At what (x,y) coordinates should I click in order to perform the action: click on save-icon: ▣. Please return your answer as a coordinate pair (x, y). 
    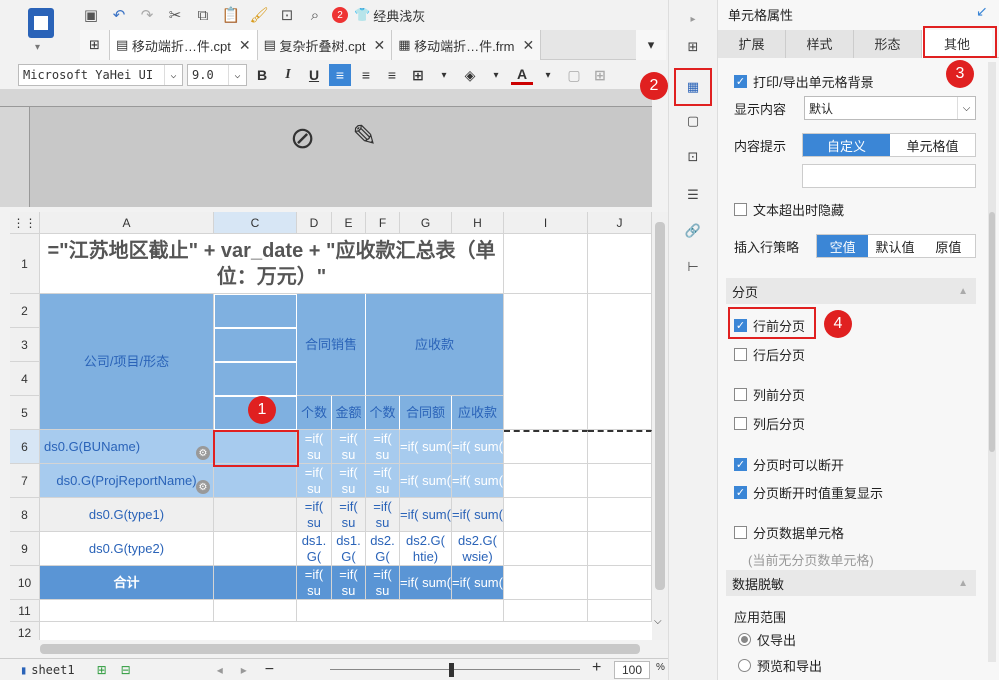
    Looking at the image, I should click on (91, 15).